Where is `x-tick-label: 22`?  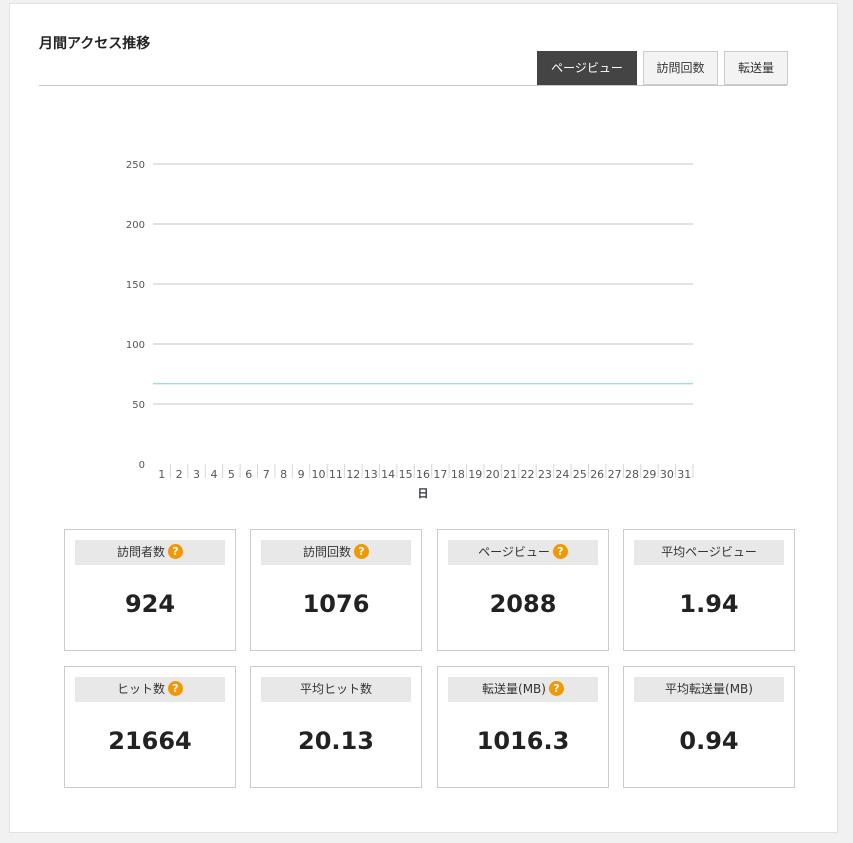
x-tick-label: 22 is located at coordinates (528, 474).